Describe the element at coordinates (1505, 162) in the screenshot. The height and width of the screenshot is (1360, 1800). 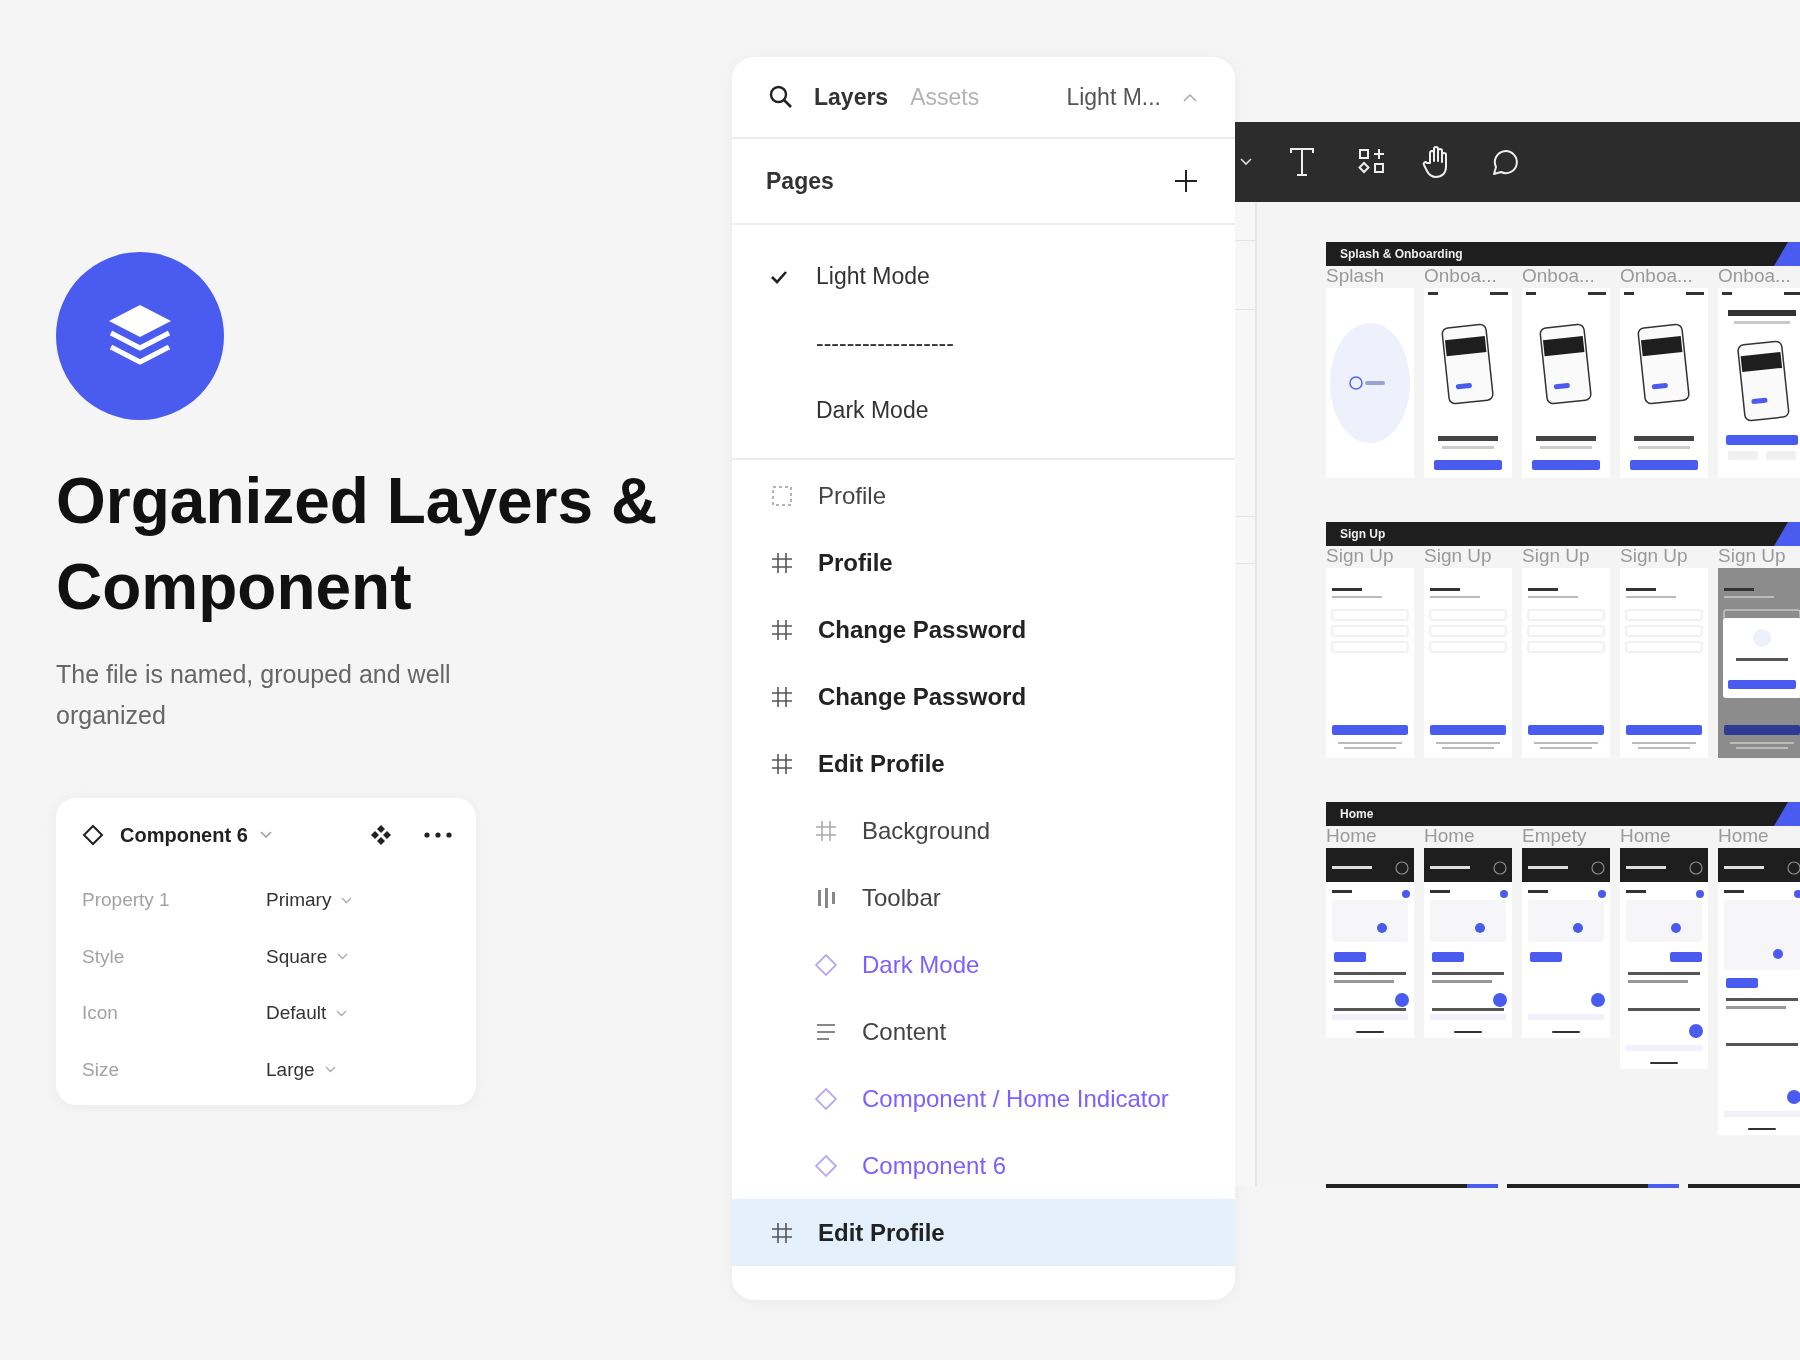
I see `comment-icon` at that location.